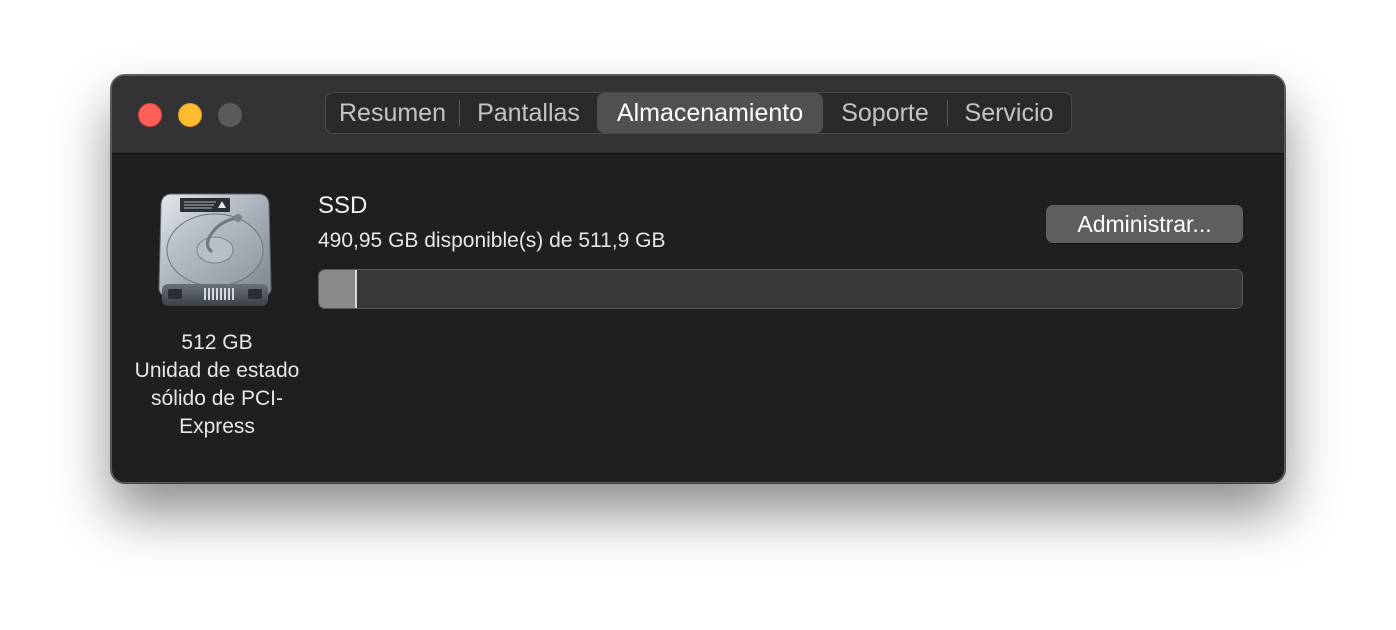  What do you see at coordinates (190, 115) in the screenshot?
I see `minimize-button` at bounding box center [190, 115].